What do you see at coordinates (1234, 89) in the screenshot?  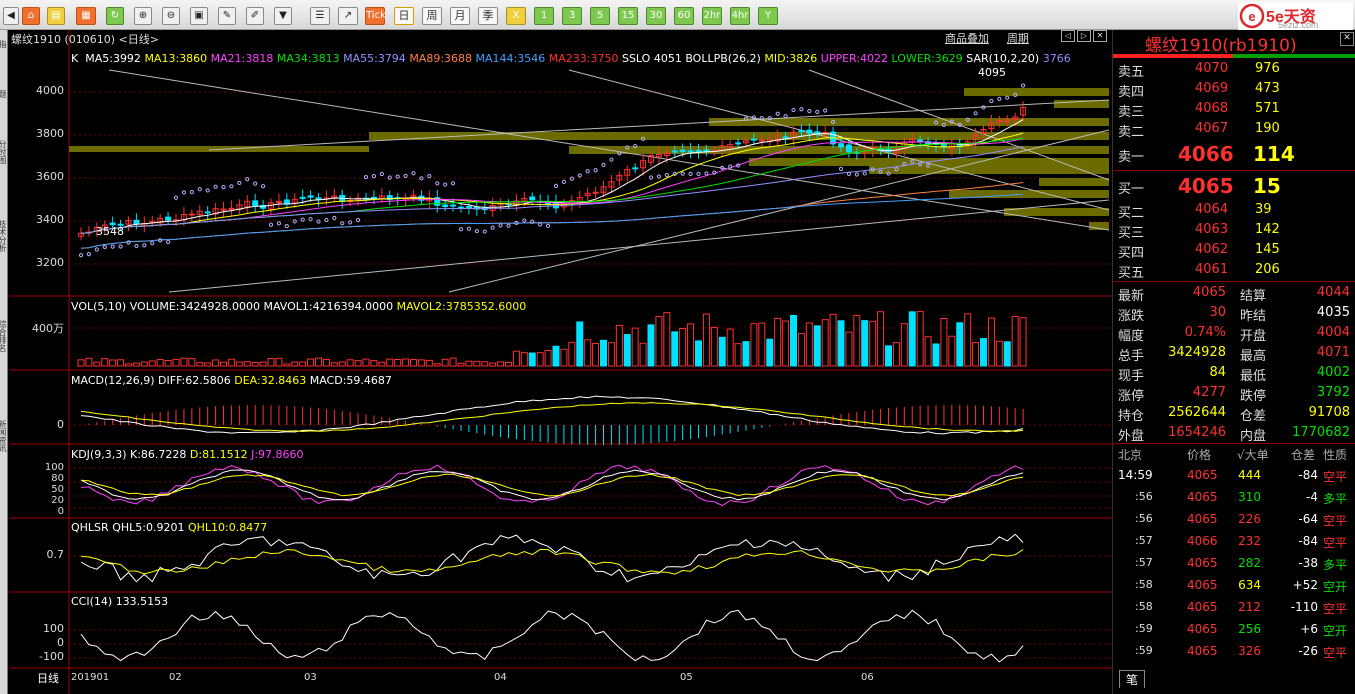 I see `ask-row: 卖四 4069 473` at bounding box center [1234, 89].